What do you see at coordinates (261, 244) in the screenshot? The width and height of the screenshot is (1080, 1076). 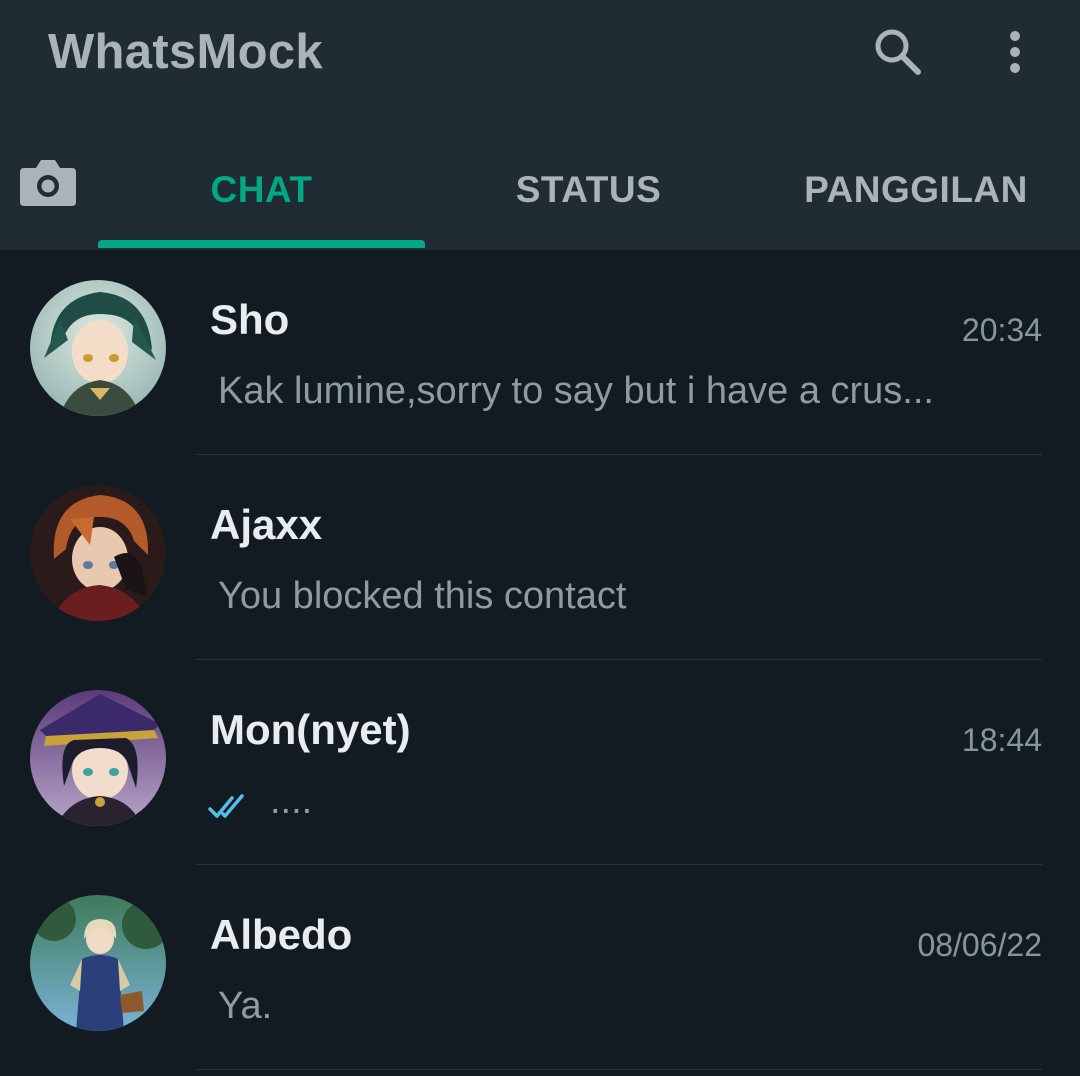 I see `active-tab-indicator` at bounding box center [261, 244].